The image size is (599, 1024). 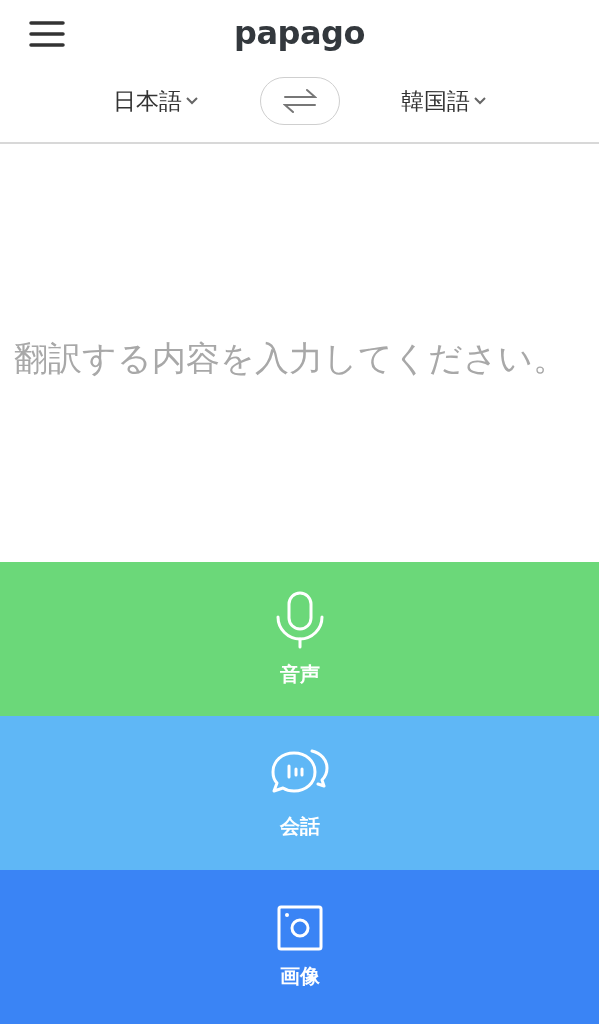 I want to click on target-language-dropdown: 韓国語, so click(x=443, y=101).